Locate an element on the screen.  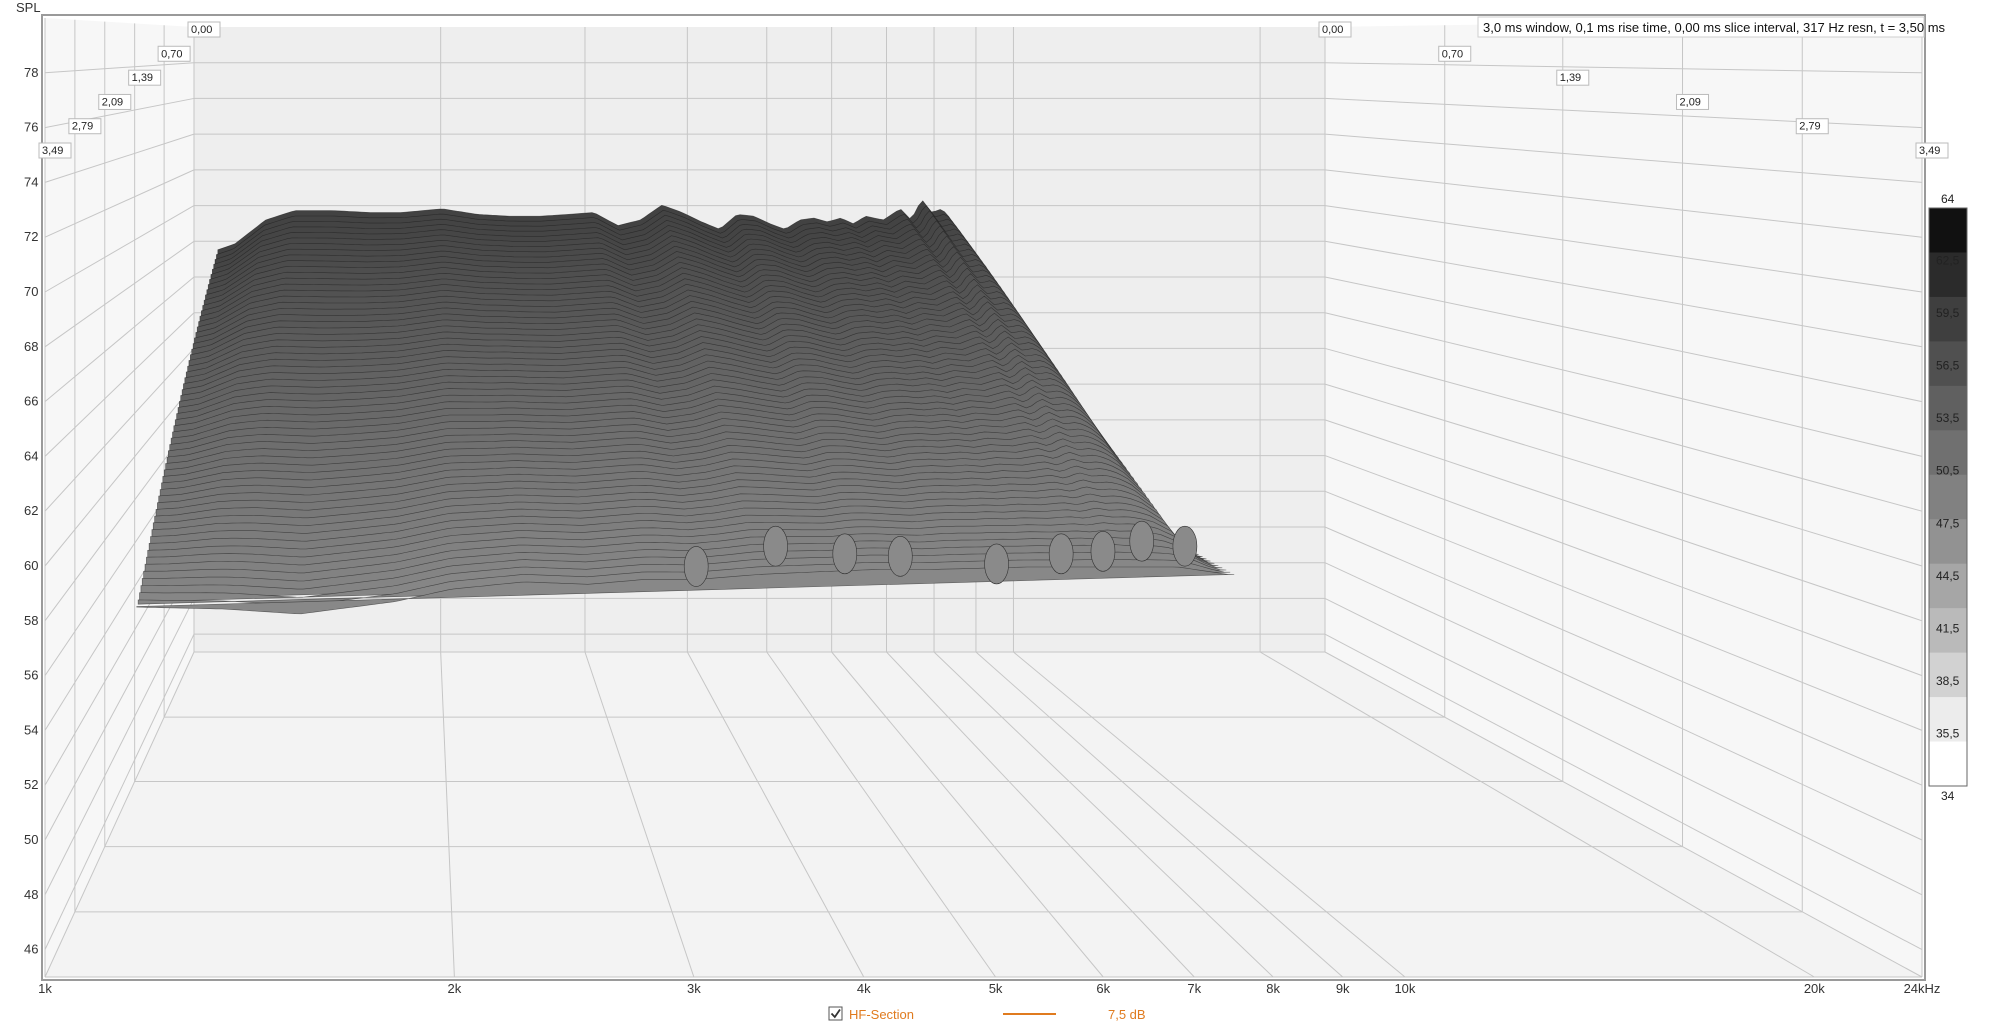
legend-value: 7,5 dB is located at coordinates (1127, 1014).